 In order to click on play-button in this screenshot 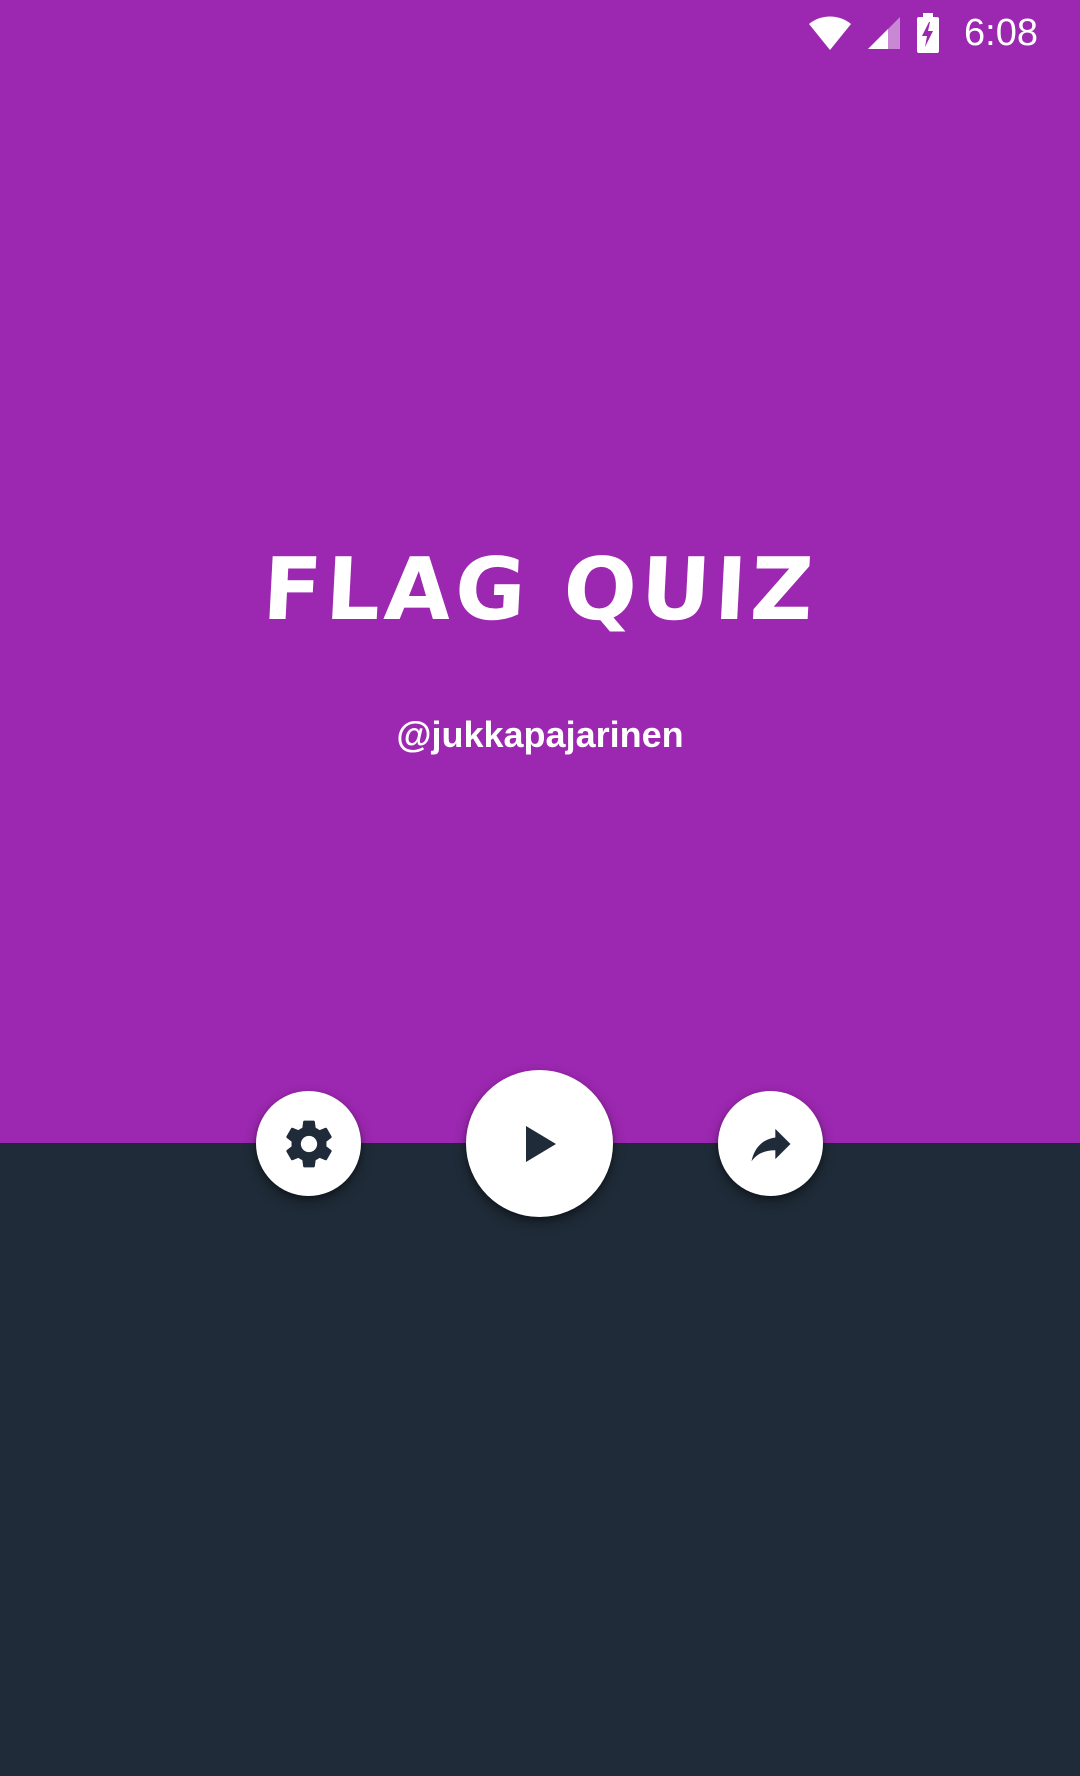, I will do `click(539, 1143)`.